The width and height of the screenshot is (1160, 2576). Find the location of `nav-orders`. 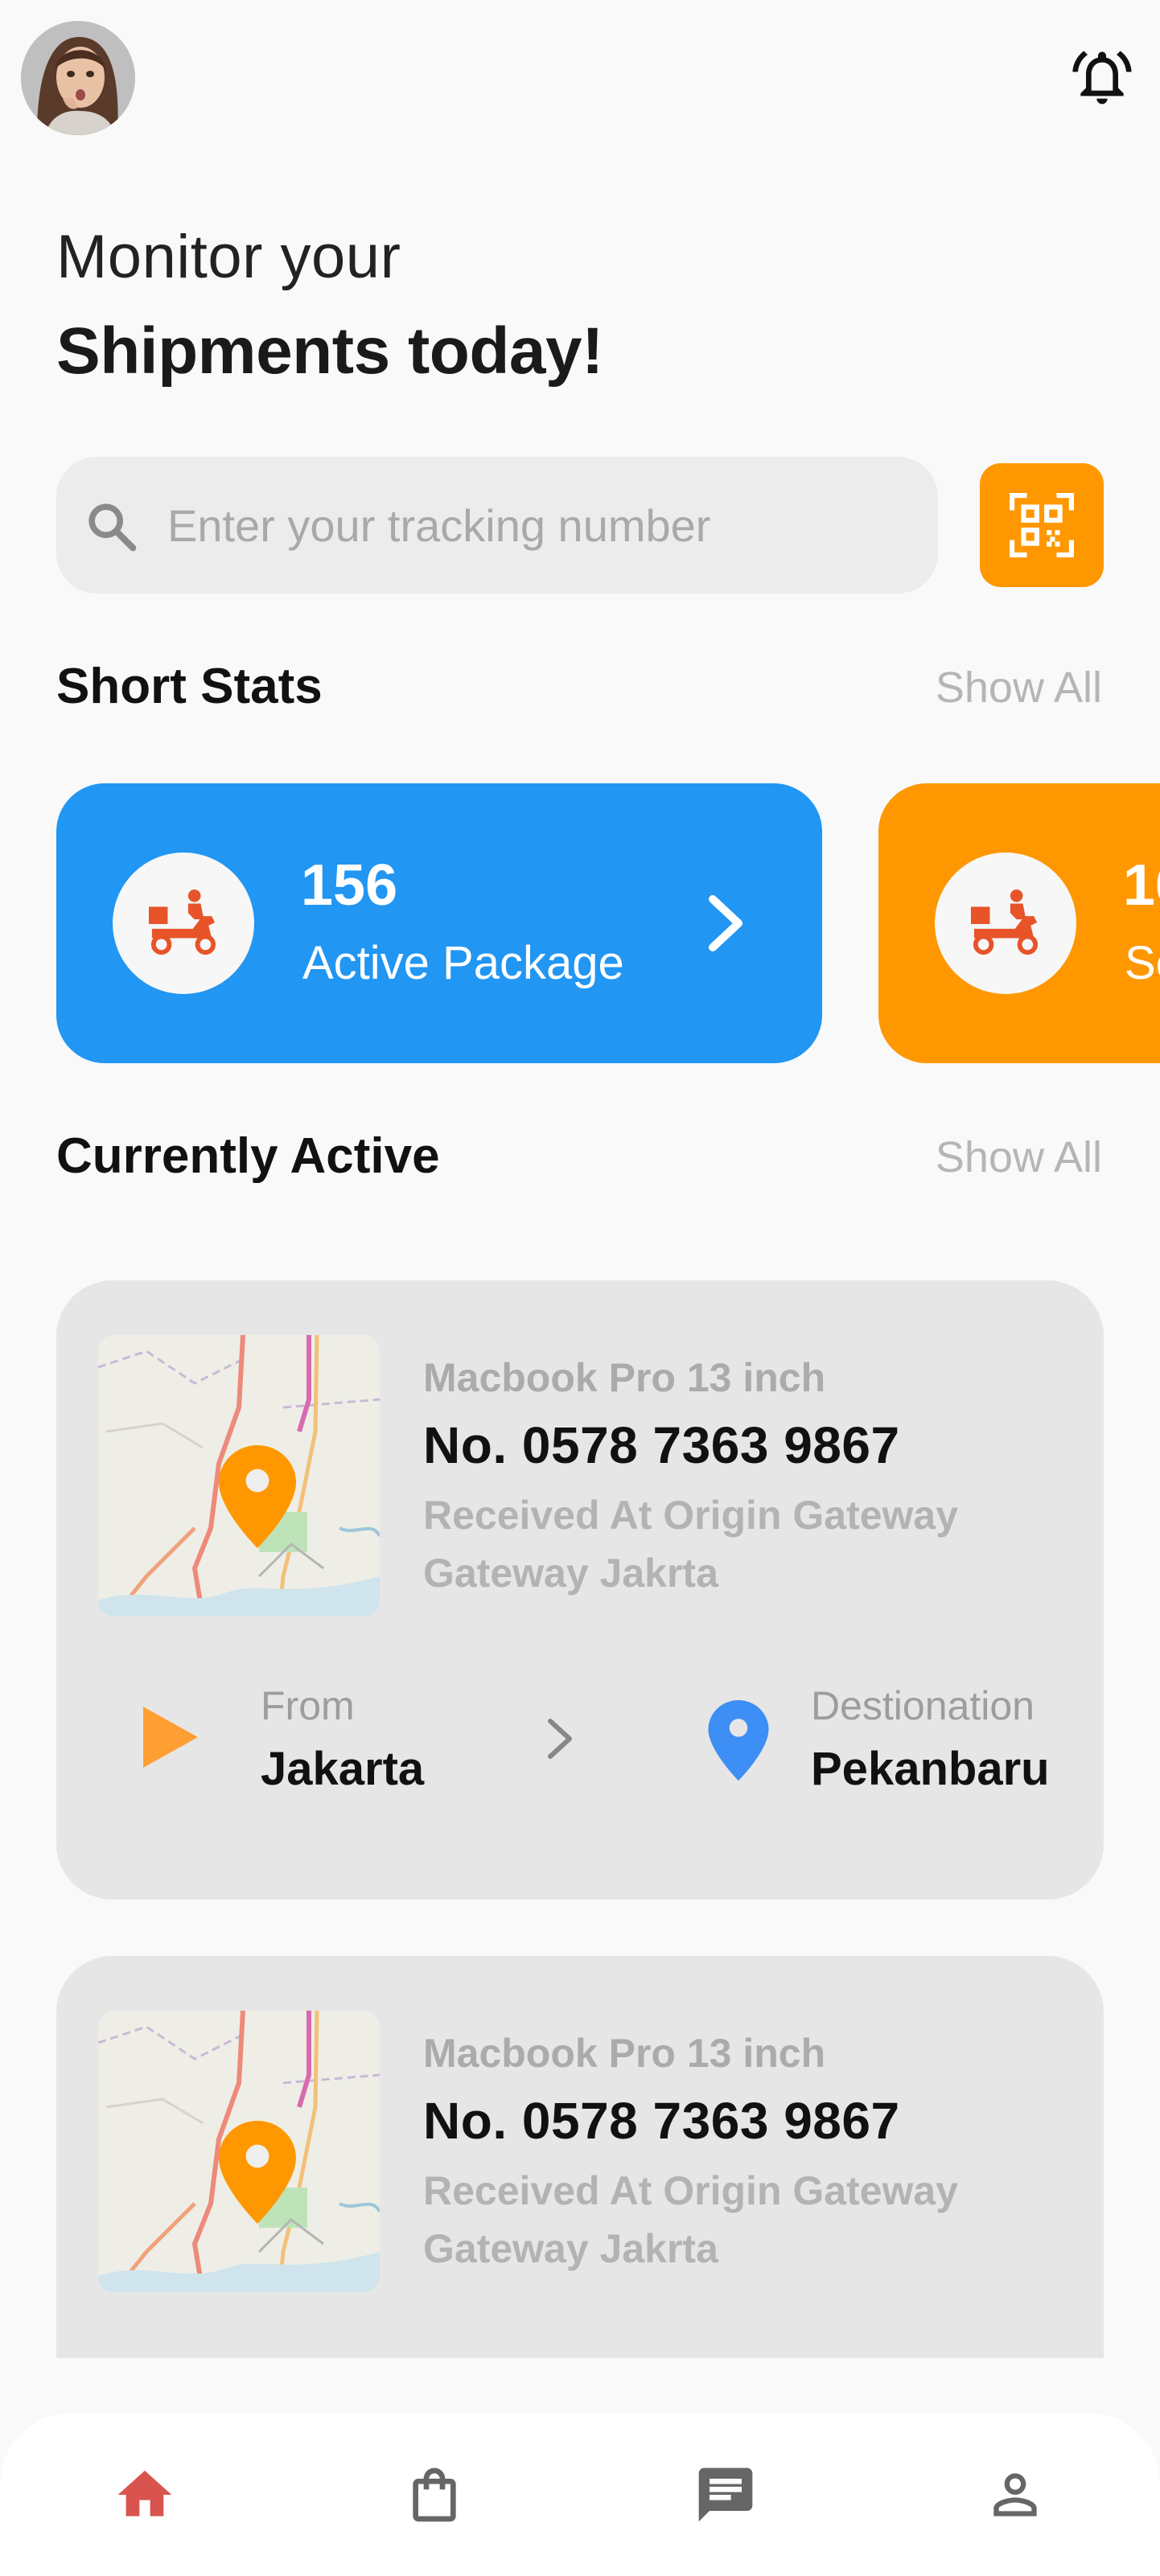

nav-orders is located at coordinates (434, 2495).